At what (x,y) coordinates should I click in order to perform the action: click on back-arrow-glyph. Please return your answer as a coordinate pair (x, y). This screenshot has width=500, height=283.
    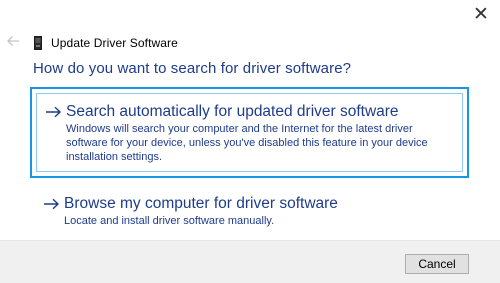
    Looking at the image, I should click on (13, 41).